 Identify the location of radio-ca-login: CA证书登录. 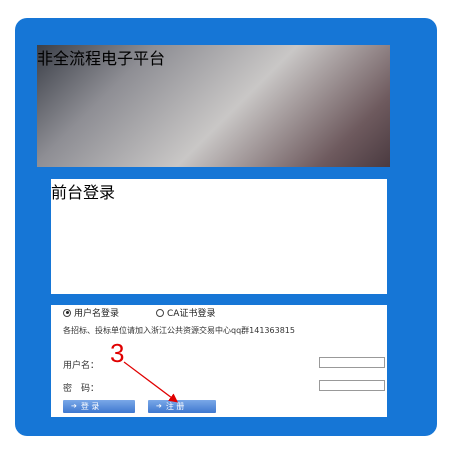
(185, 312).